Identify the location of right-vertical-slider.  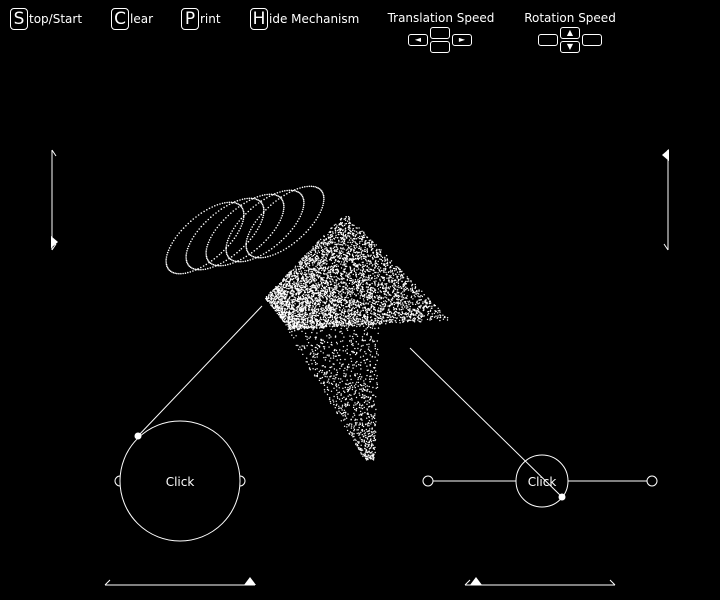
(665, 200).